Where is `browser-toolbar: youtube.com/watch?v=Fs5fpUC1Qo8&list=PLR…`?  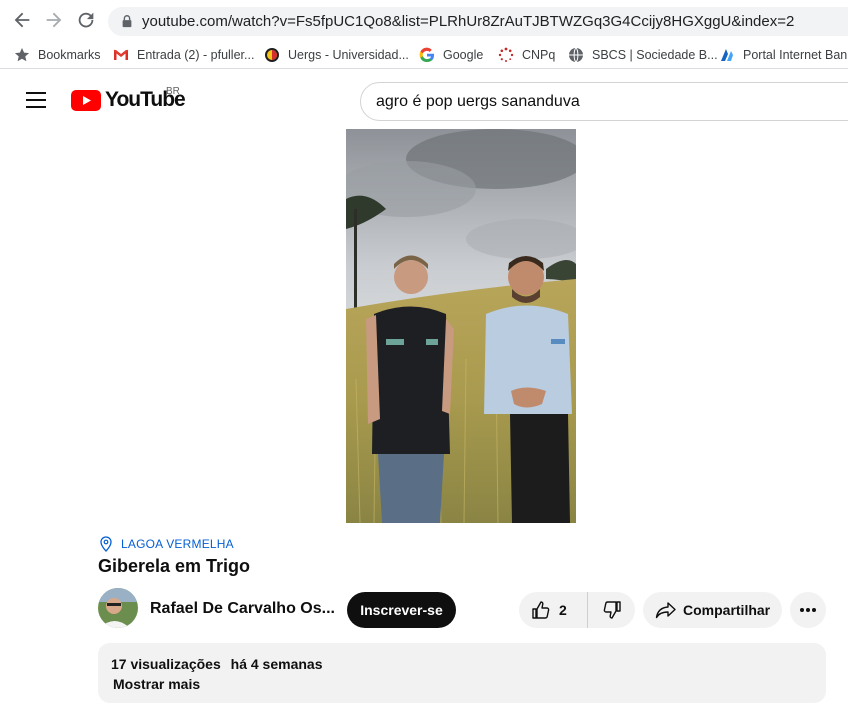 browser-toolbar: youtube.com/watch?v=Fs5fpUC1Qo8&list=PLR… is located at coordinates (424, 20).